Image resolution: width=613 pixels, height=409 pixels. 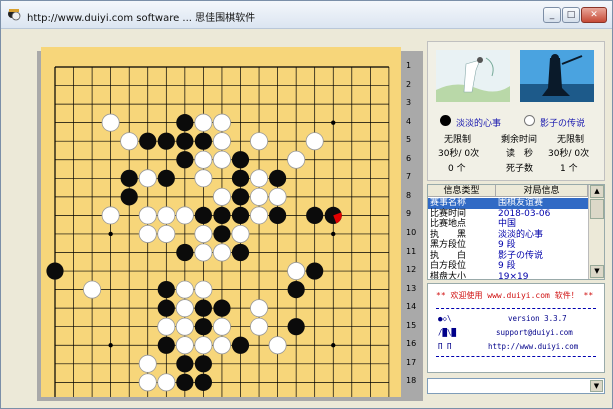 I want to click on row-number: 11, so click(x=411, y=251).